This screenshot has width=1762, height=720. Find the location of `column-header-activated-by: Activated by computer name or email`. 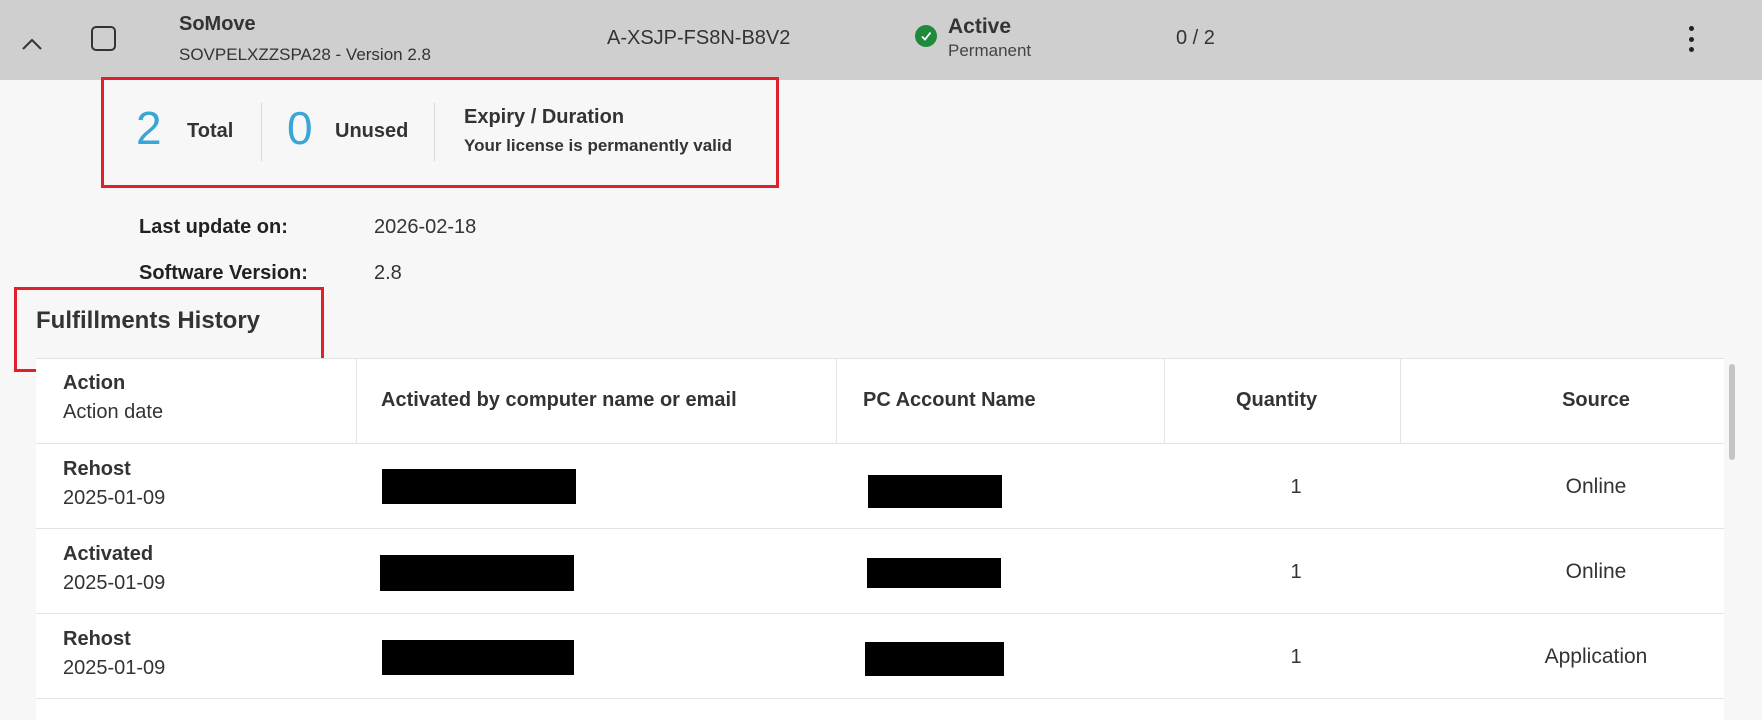

column-header-activated-by: Activated by computer name or email is located at coordinates (559, 400).